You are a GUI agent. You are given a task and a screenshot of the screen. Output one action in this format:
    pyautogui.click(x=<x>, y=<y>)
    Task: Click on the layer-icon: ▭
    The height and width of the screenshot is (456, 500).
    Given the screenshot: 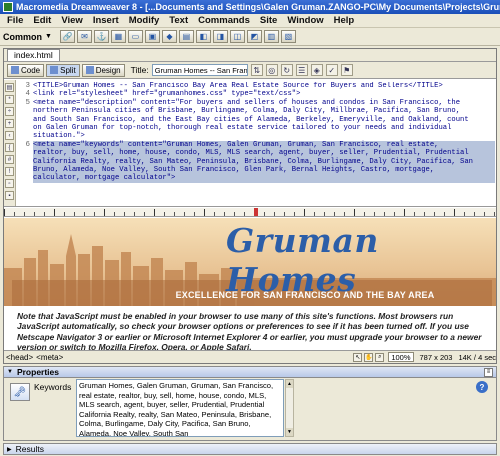 What is the action you would take?
    pyautogui.click(x=135, y=36)
    